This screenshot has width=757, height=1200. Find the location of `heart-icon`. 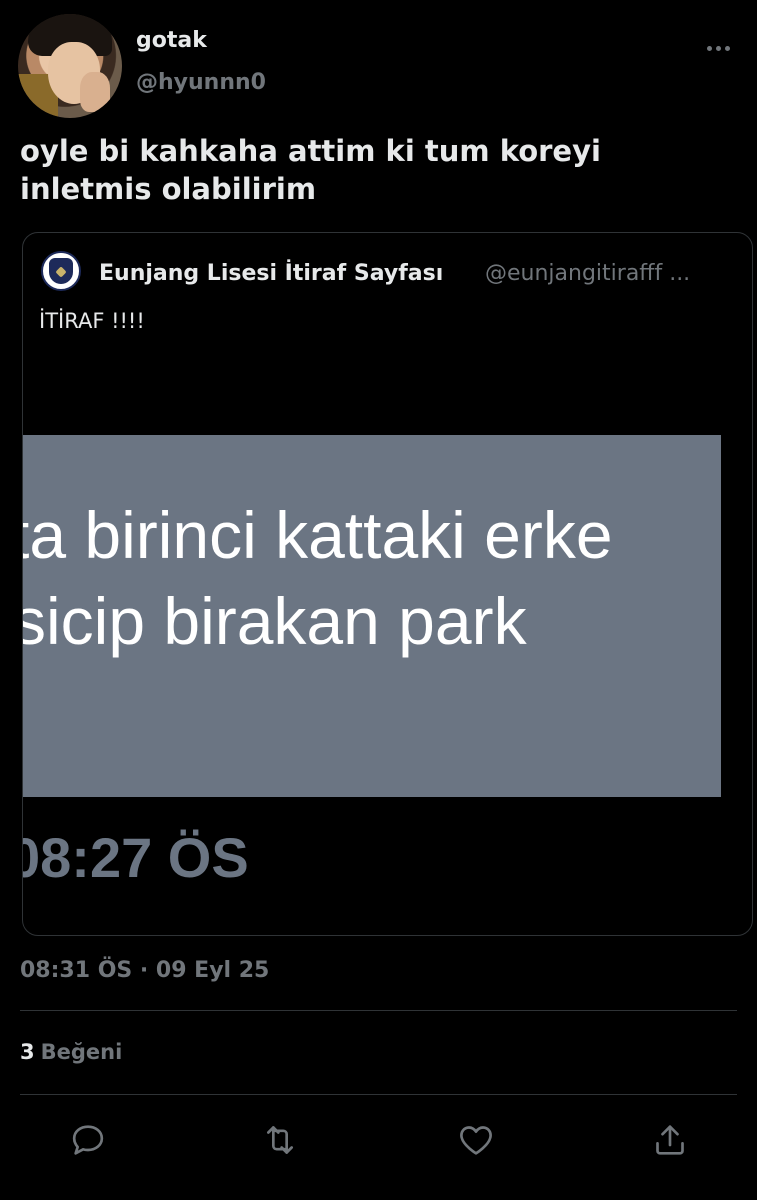

heart-icon is located at coordinates (476, 1140).